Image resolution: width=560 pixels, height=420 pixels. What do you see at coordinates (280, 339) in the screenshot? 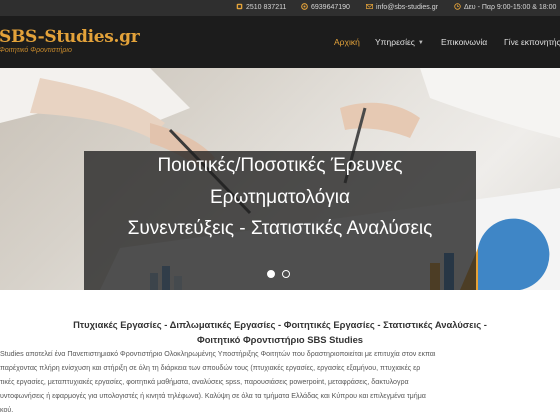
I see `headline-line-2: Φοιτητικό Φροντιστήριο SBS Studies` at bounding box center [280, 339].